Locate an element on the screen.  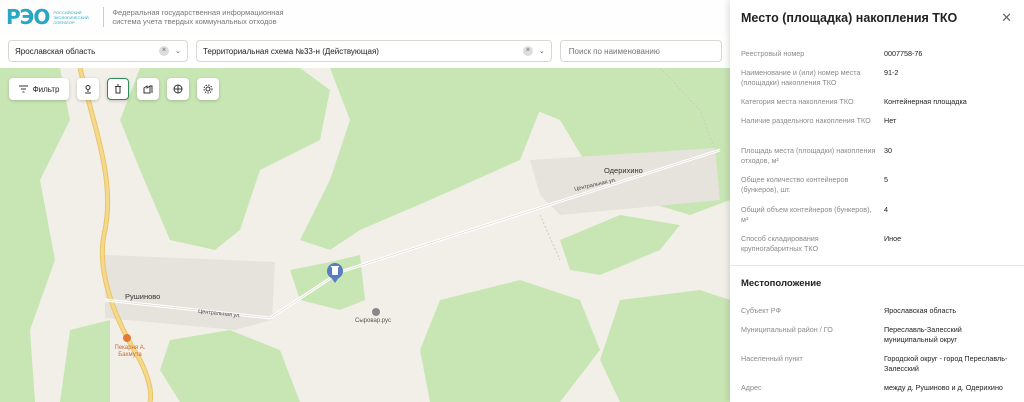
facility-layer-button is located at coordinates (148, 89).